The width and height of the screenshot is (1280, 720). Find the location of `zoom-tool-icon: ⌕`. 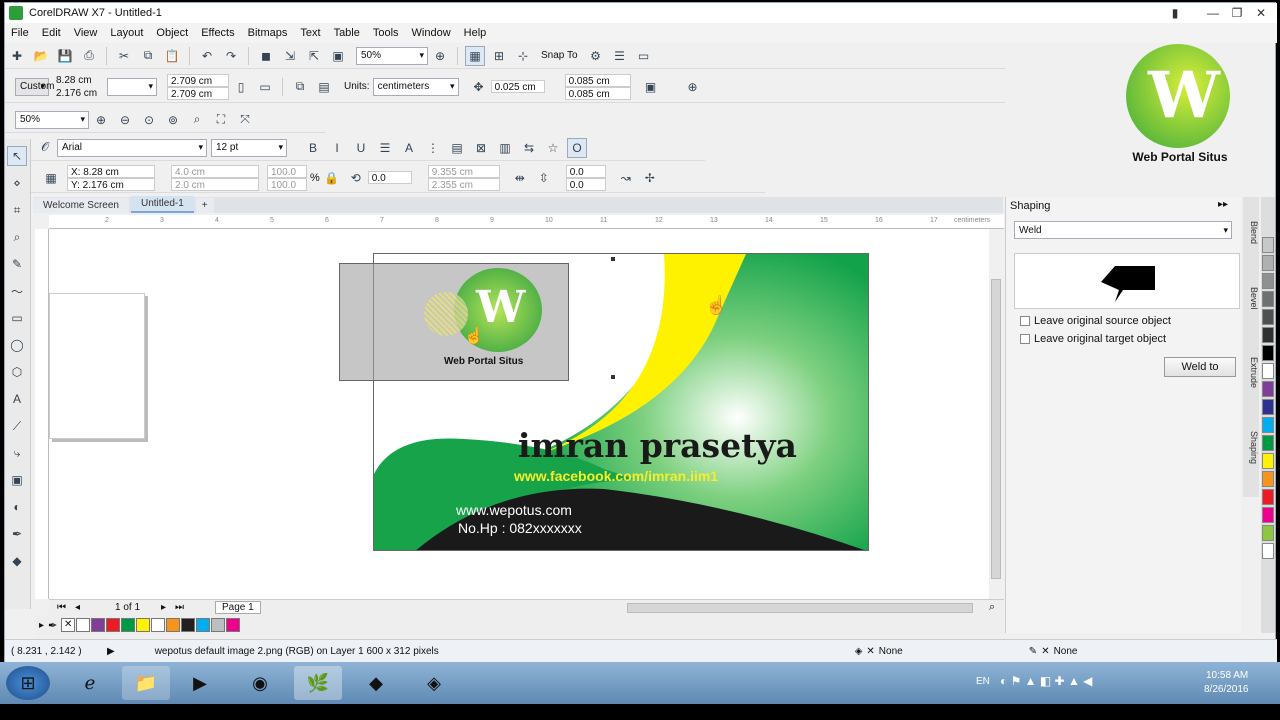

zoom-tool-icon: ⌕ is located at coordinates (17, 237).